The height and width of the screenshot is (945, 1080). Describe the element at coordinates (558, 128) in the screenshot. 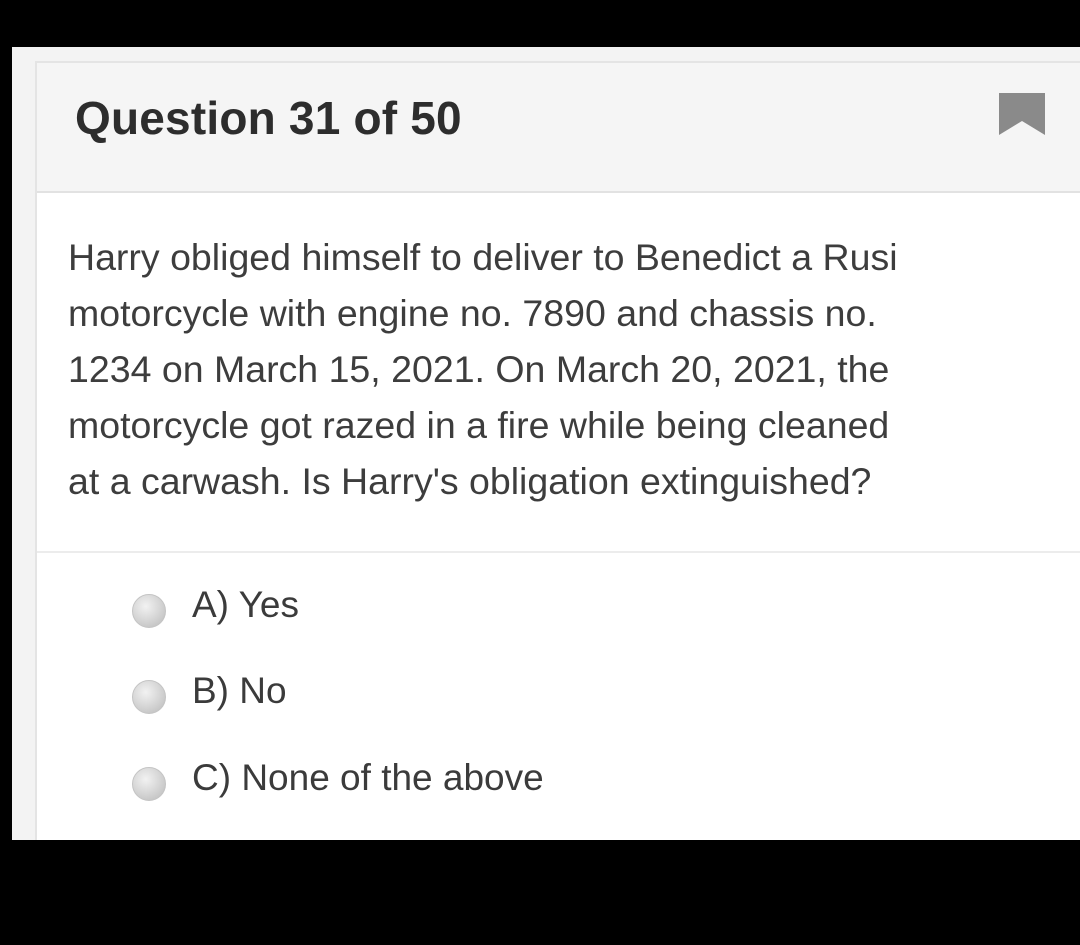

I see `question-header: Question 31 of 50` at that location.